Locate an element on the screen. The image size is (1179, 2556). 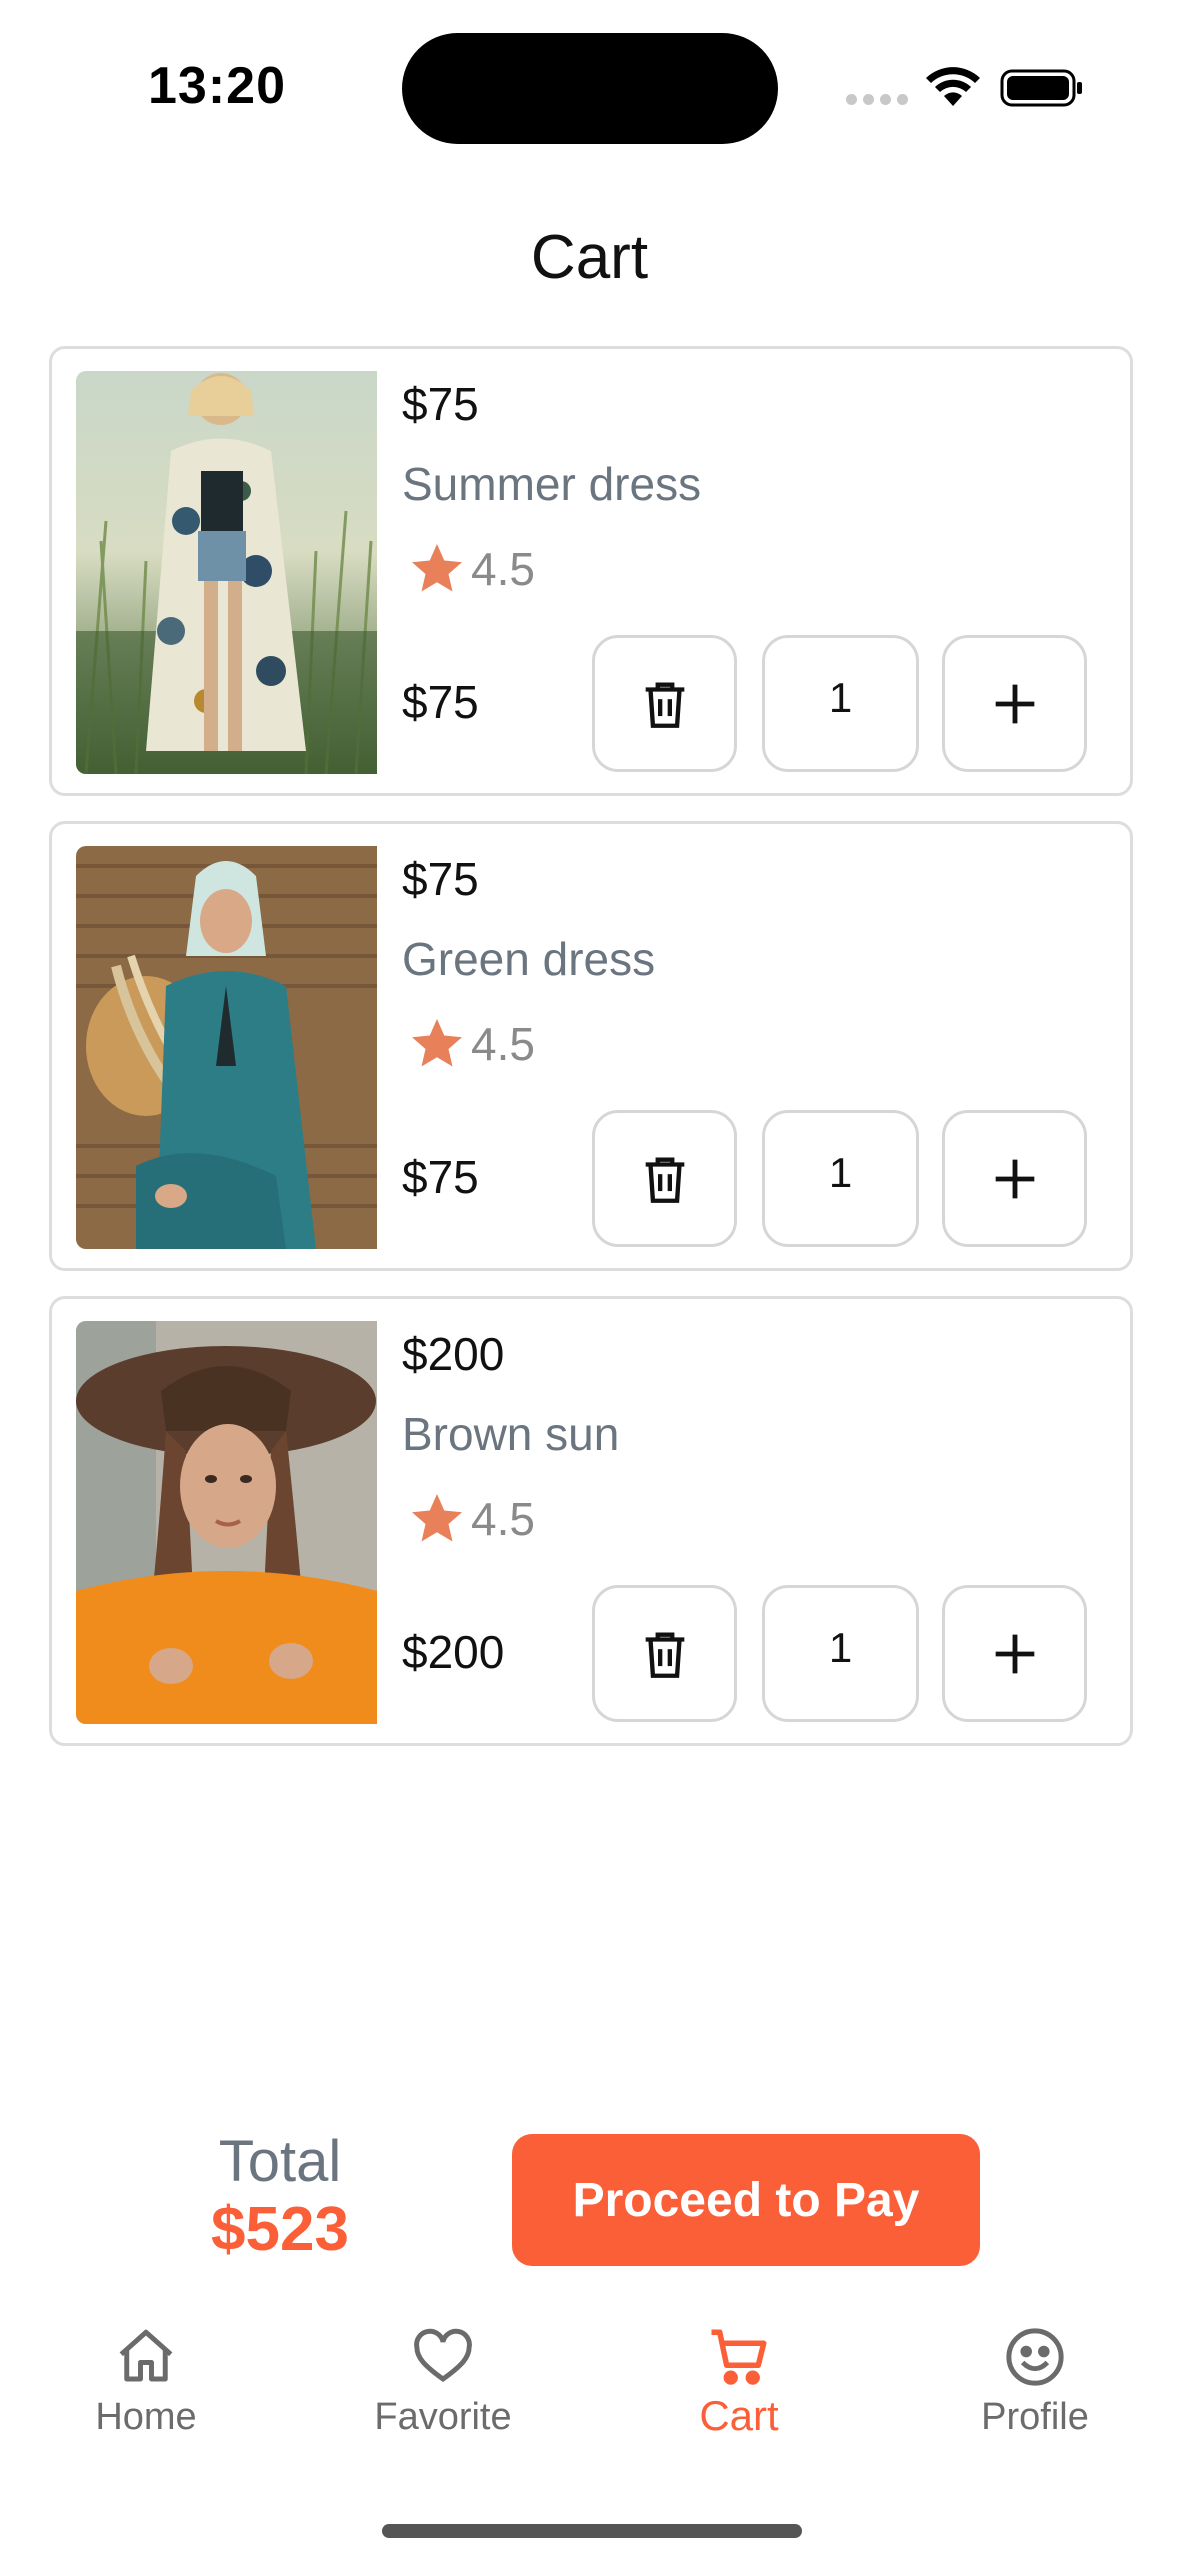
product-name: Summer dress is located at coordinates (551, 484).